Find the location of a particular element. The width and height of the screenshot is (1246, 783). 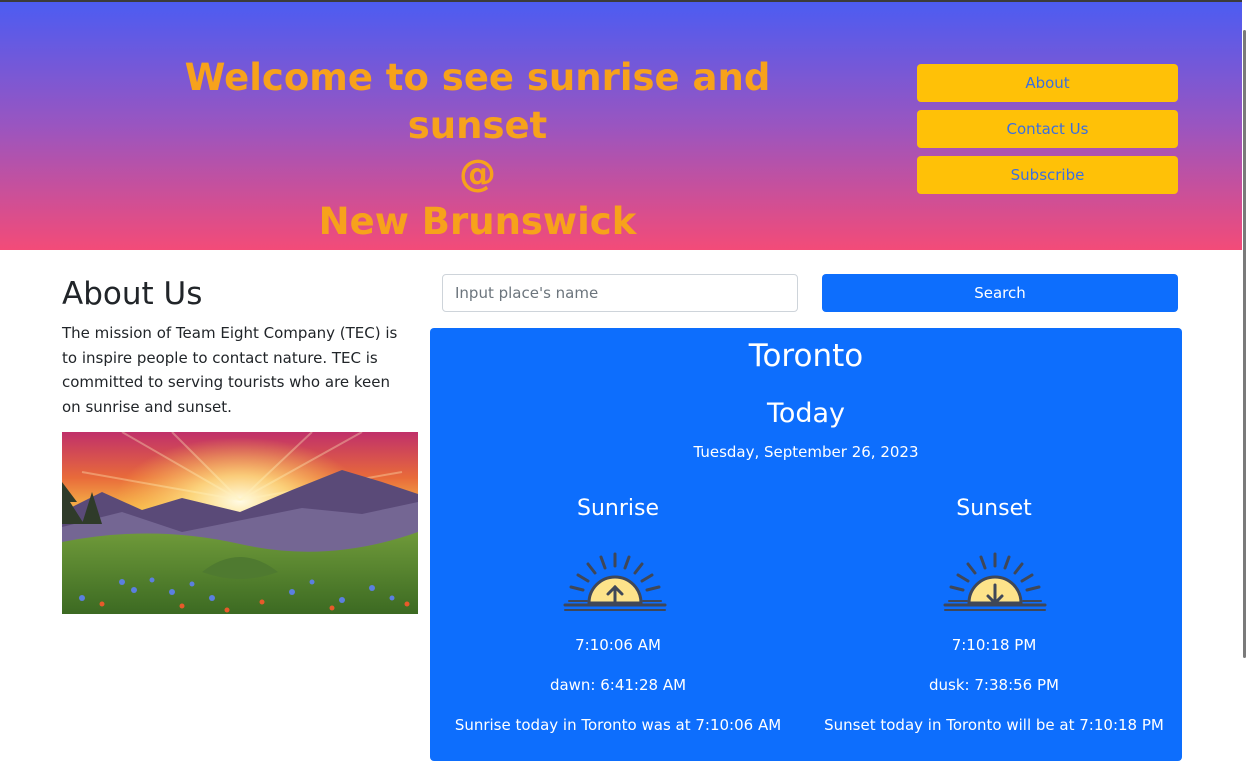

sunset-time: 7:10:18 PM is located at coordinates (994, 645).